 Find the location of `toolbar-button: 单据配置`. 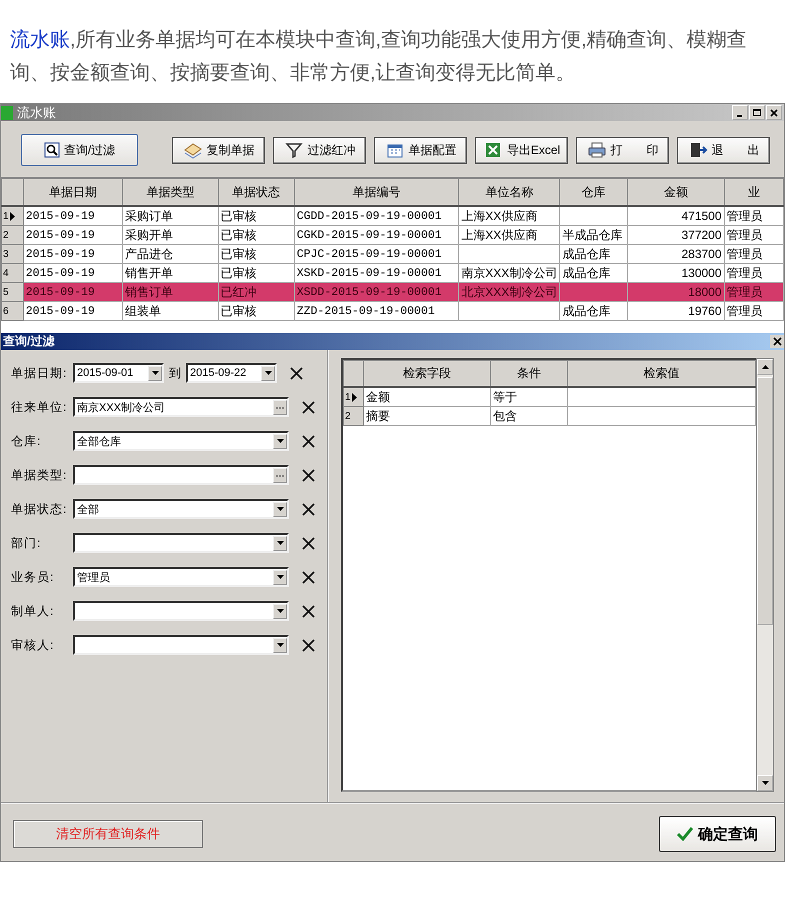

toolbar-button: 单据配置 is located at coordinates (420, 150).